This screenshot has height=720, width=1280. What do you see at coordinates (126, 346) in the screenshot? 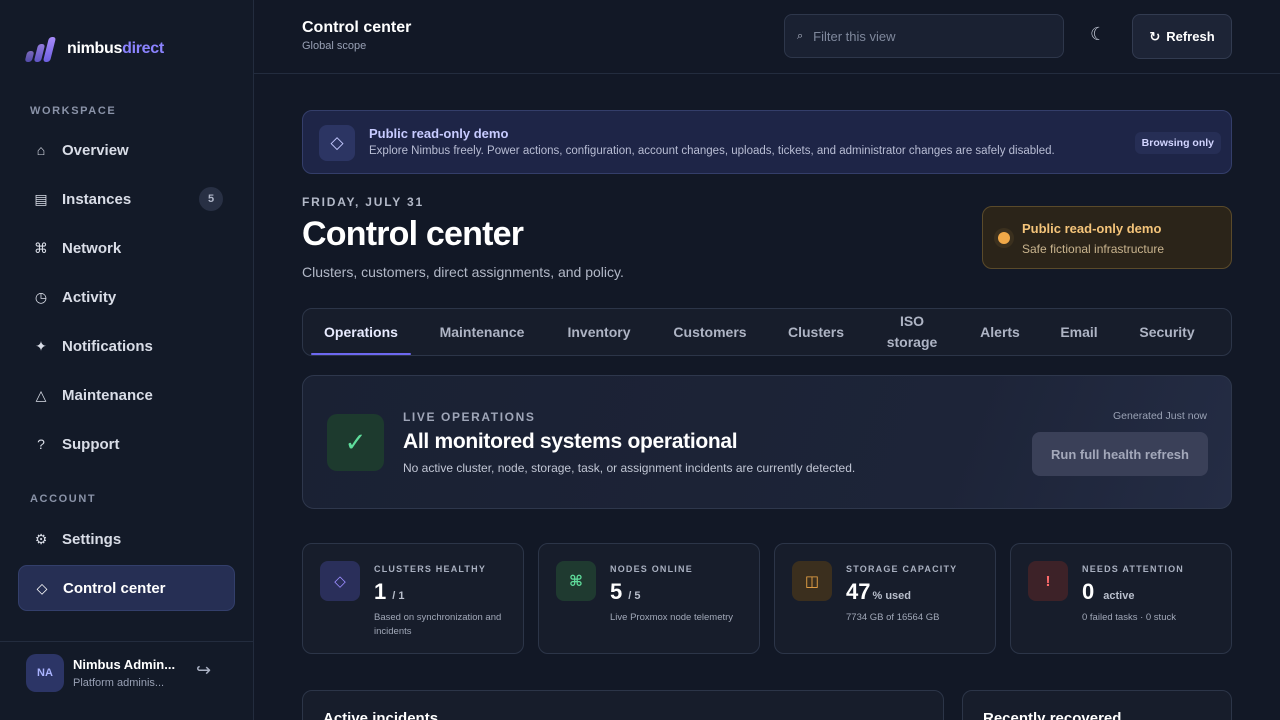
I see `sidebar-item-notifications: ✦ Notifications` at bounding box center [126, 346].